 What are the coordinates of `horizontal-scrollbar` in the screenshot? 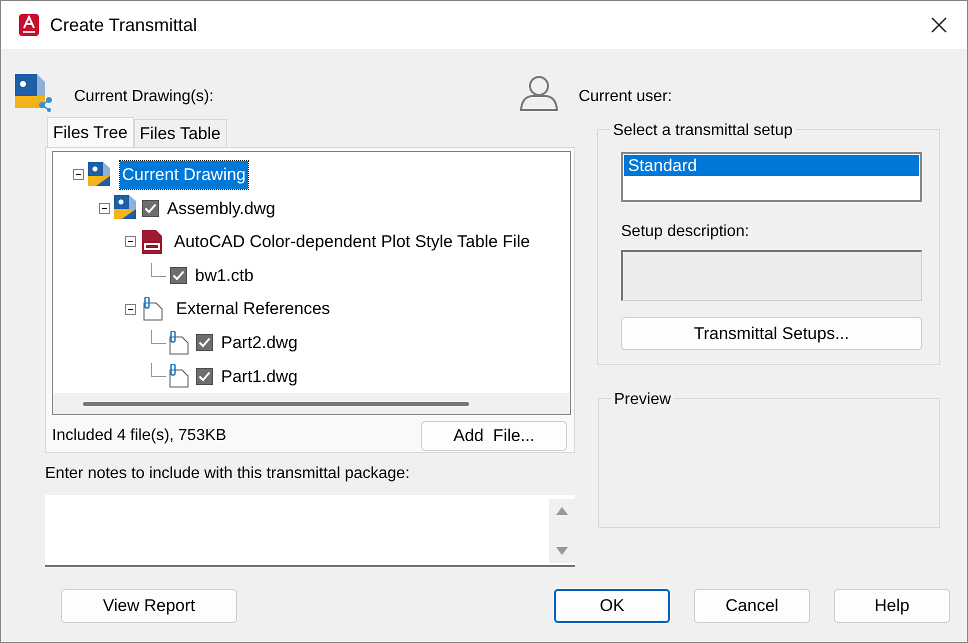 It's located at (276, 404).